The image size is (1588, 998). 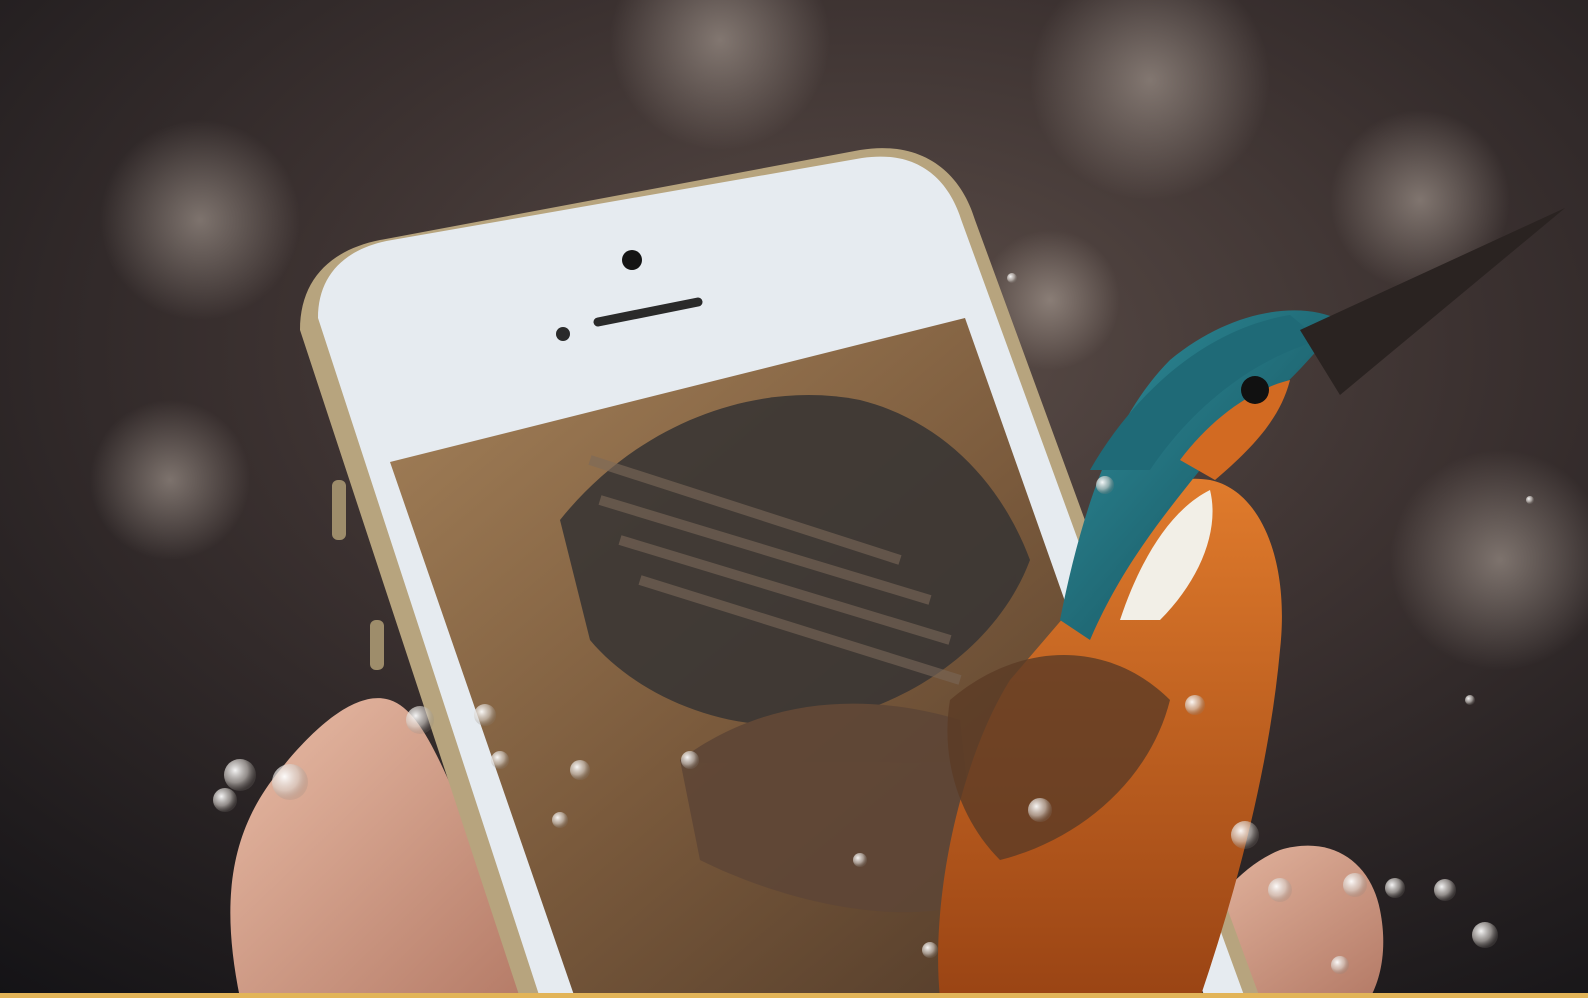 What do you see at coordinates (563, 334) in the screenshot?
I see `sensor-icon` at bounding box center [563, 334].